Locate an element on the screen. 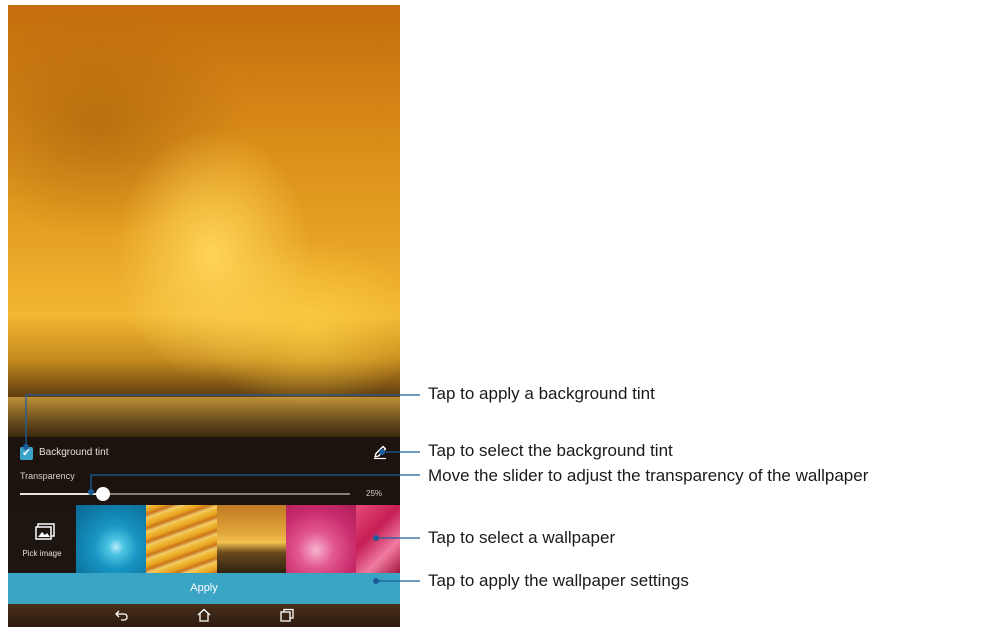 This screenshot has height=629, width=985. callout-dot-wallpaper is located at coordinates (376, 538).